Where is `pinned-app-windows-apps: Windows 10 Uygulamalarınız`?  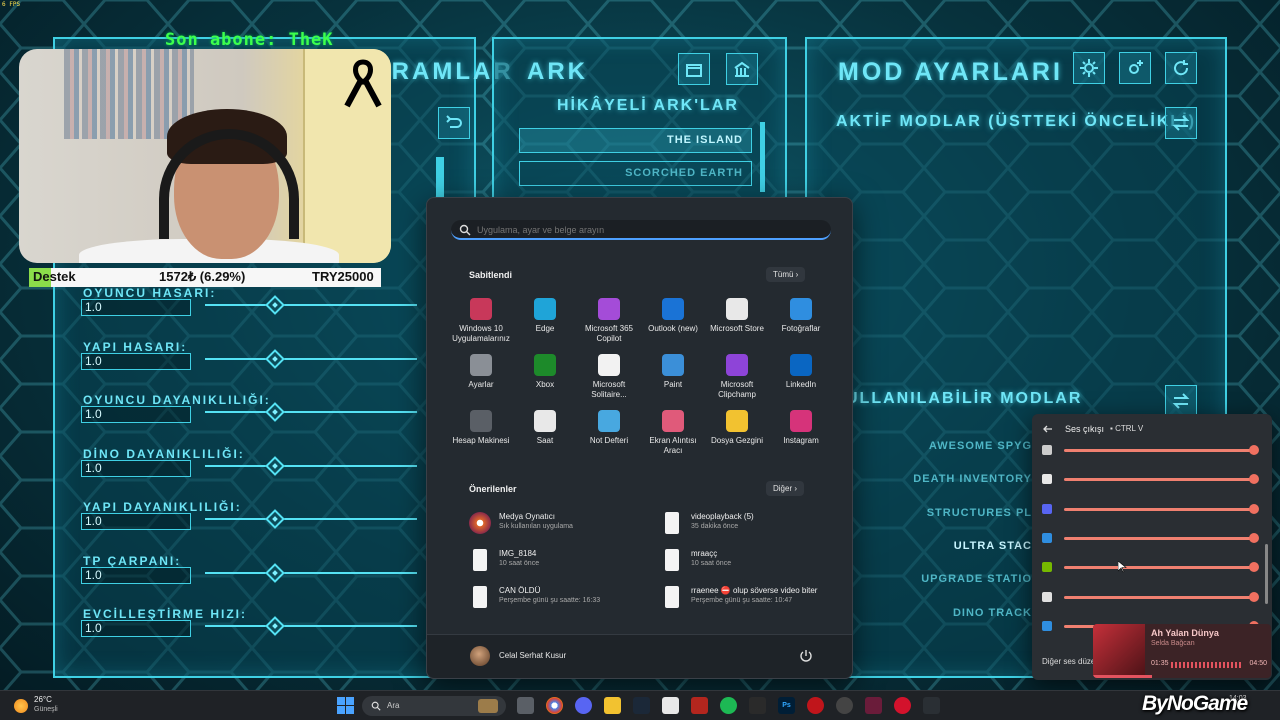
pinned-app-windows-apps: Windows 10 Uygulamalarınız is located at coordinates (481, 321).